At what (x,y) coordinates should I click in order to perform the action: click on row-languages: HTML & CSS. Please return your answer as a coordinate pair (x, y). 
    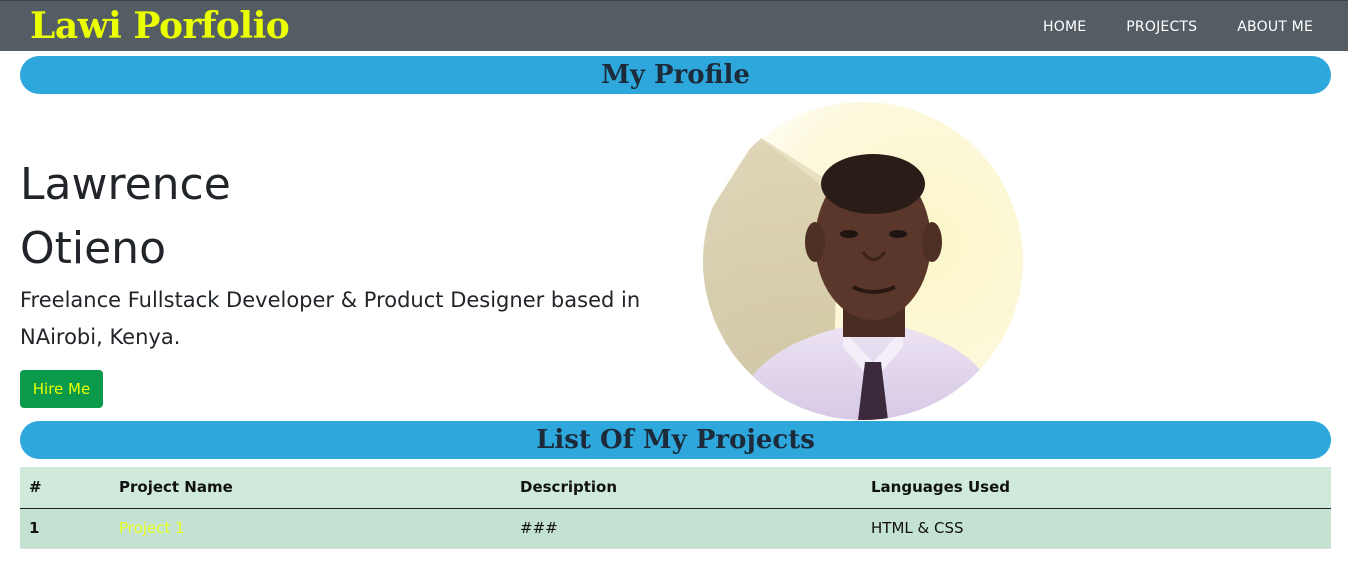
    Looking at the image, I should click on (1096, 528).